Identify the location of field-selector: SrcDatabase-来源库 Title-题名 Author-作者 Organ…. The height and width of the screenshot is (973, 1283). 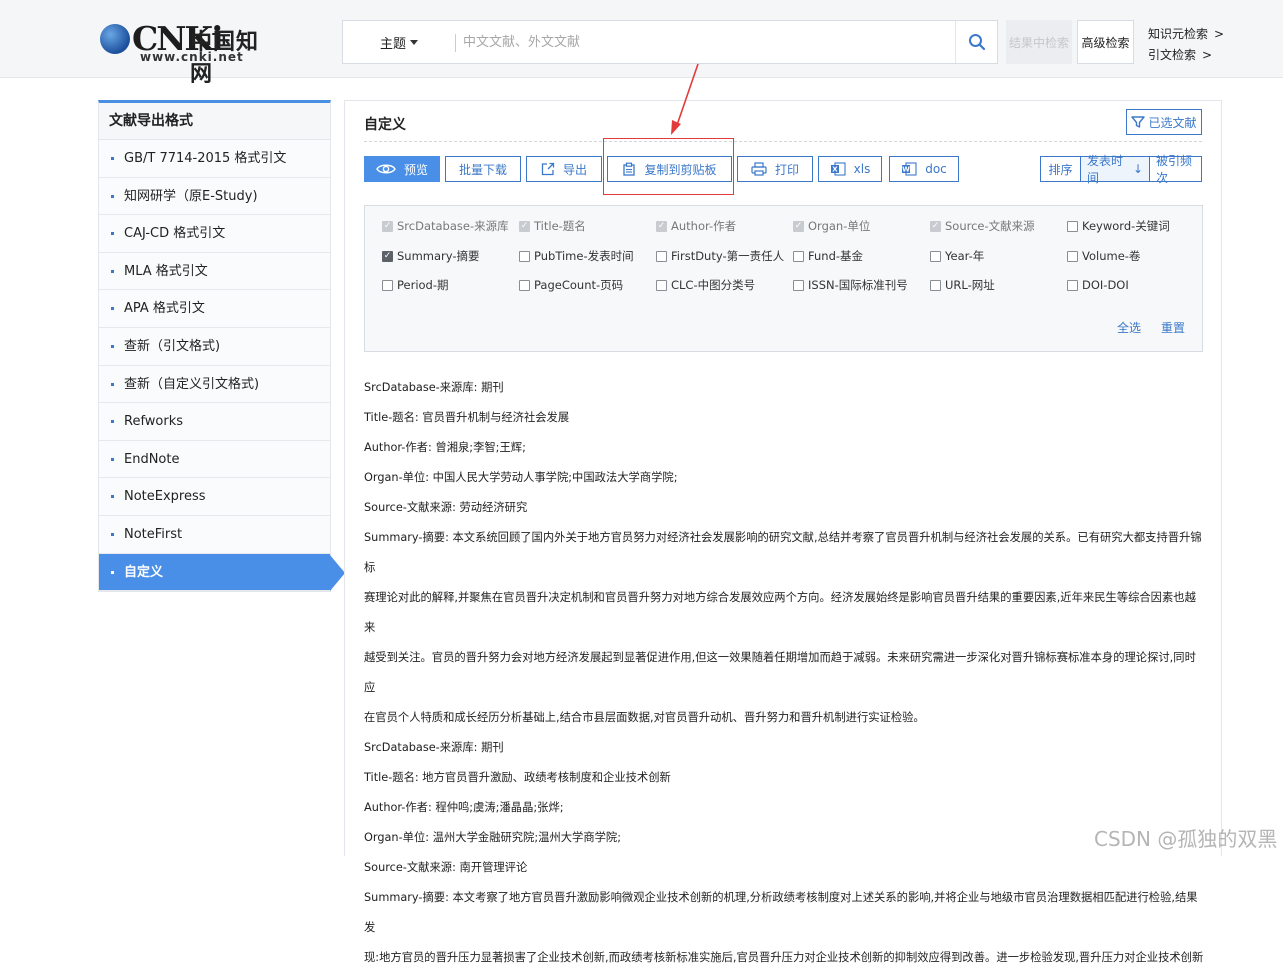
(783, 278).